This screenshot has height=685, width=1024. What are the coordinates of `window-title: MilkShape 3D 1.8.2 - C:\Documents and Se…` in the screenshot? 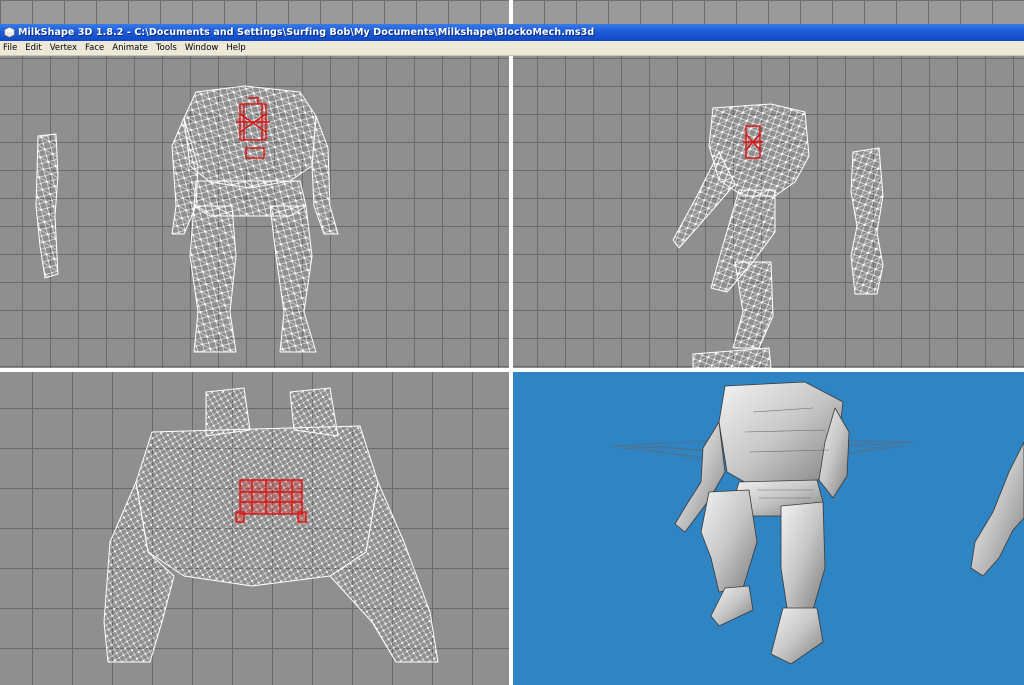 It's located at (306, 32).